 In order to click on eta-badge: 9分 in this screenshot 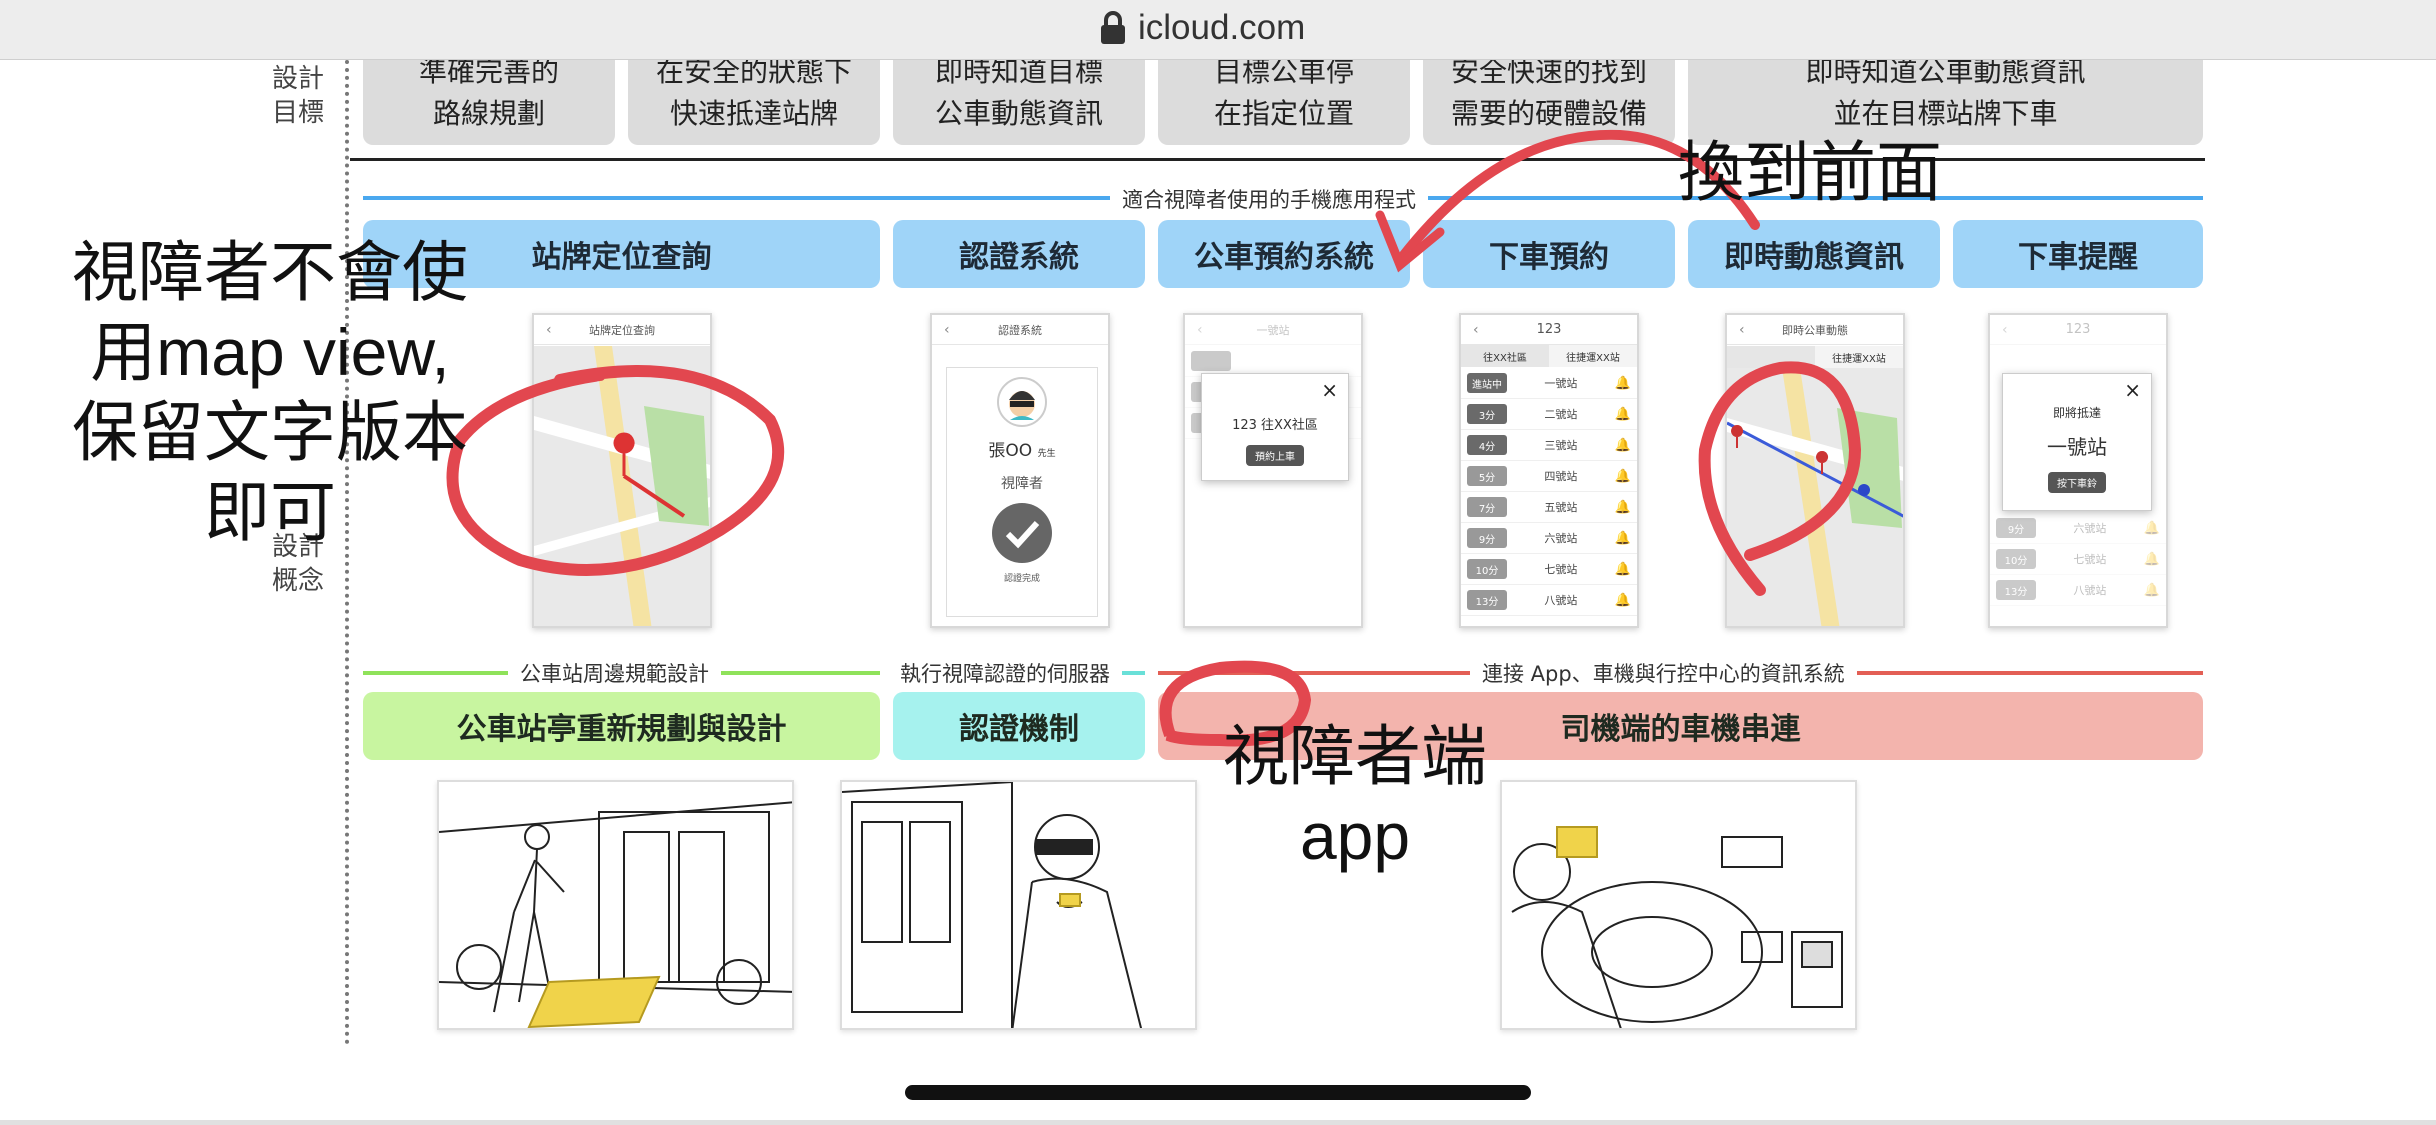, I will do `click(1487, 538)`.